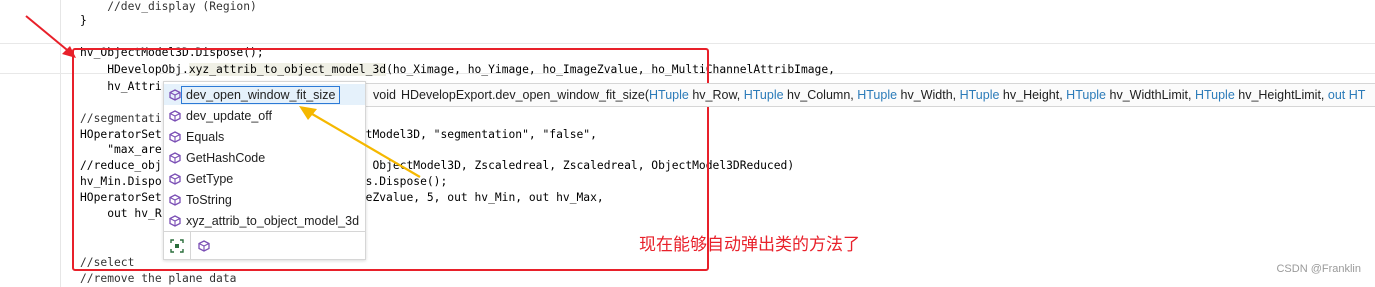  I want to click on code-line-18: //remove the plane data, so click(158, 279).